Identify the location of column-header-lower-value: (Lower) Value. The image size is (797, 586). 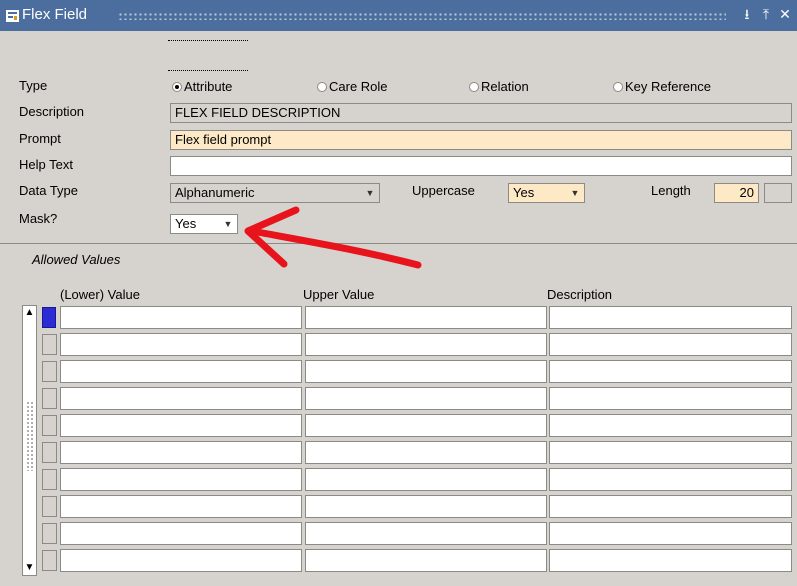
(100, 294).